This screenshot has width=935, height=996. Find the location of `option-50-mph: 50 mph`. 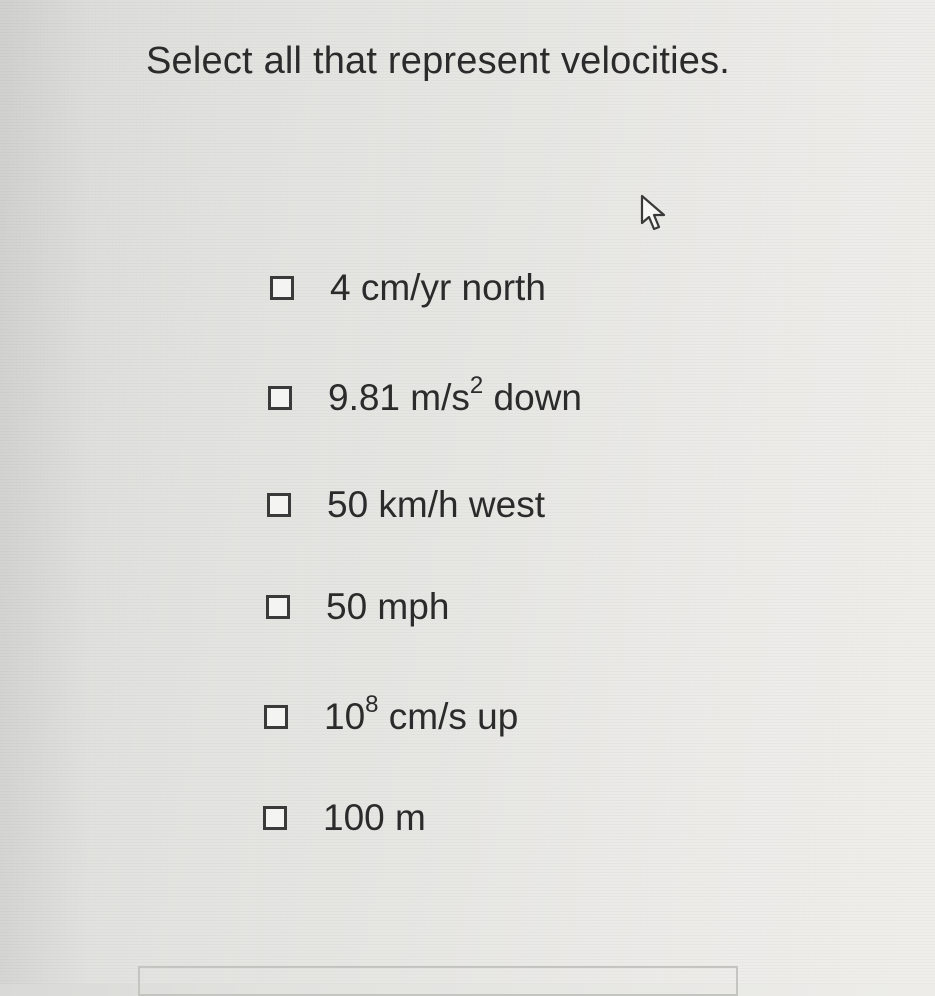

option-50-mph: 50 mph is located at coordinates (357, 607).